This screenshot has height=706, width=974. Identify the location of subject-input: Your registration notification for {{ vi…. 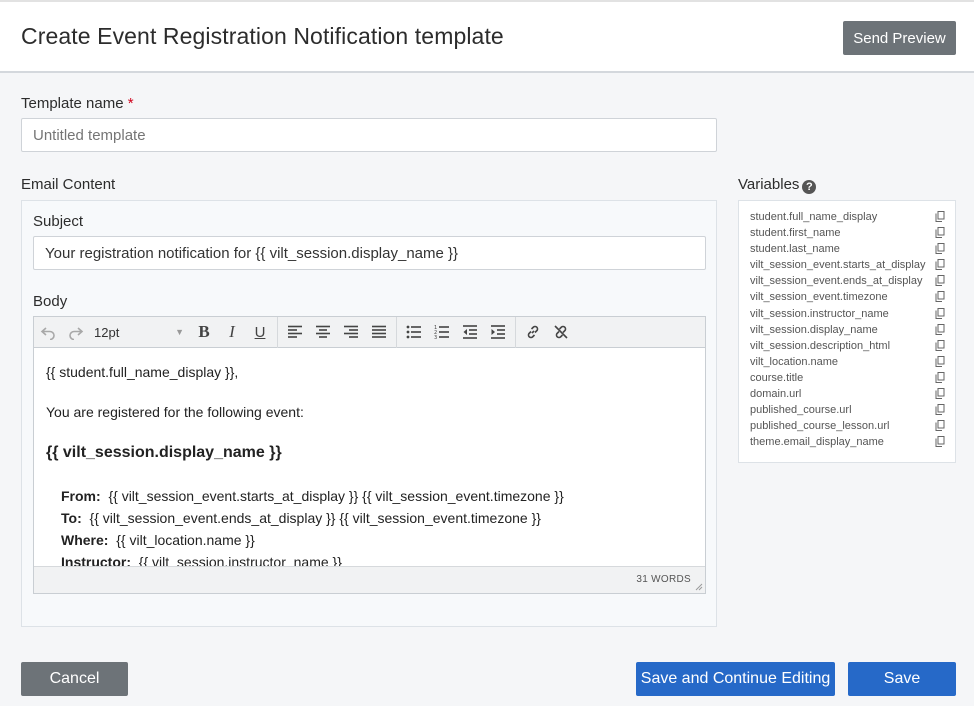
(369, 253).